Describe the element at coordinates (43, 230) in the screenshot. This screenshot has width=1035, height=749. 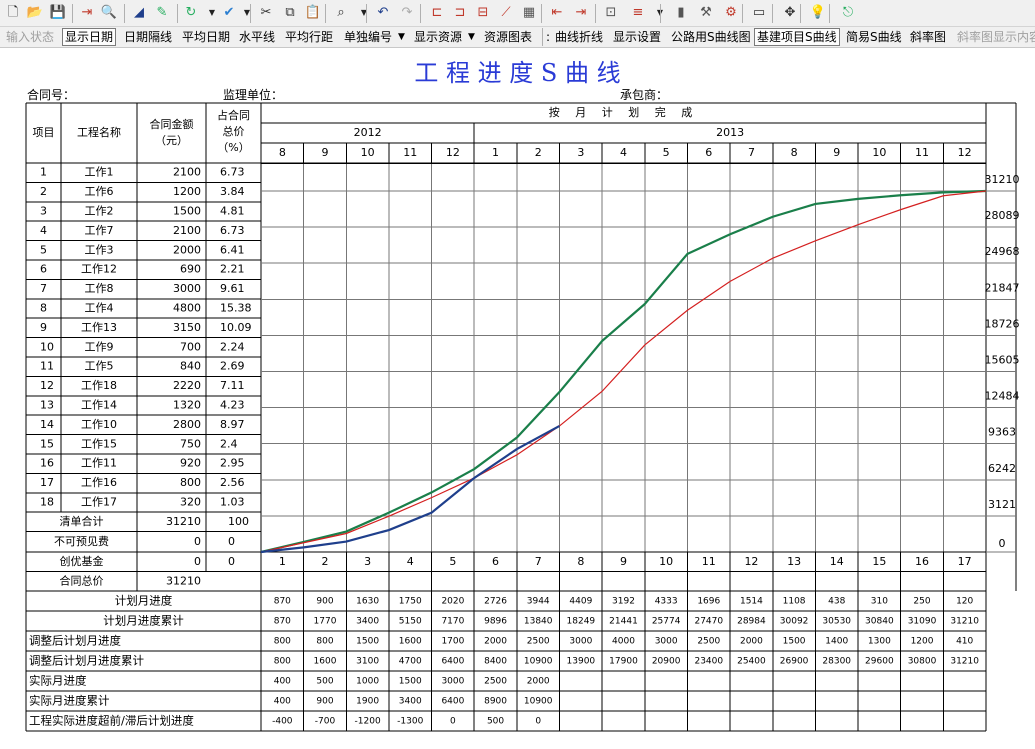
I see `item-no: 4` at that location.